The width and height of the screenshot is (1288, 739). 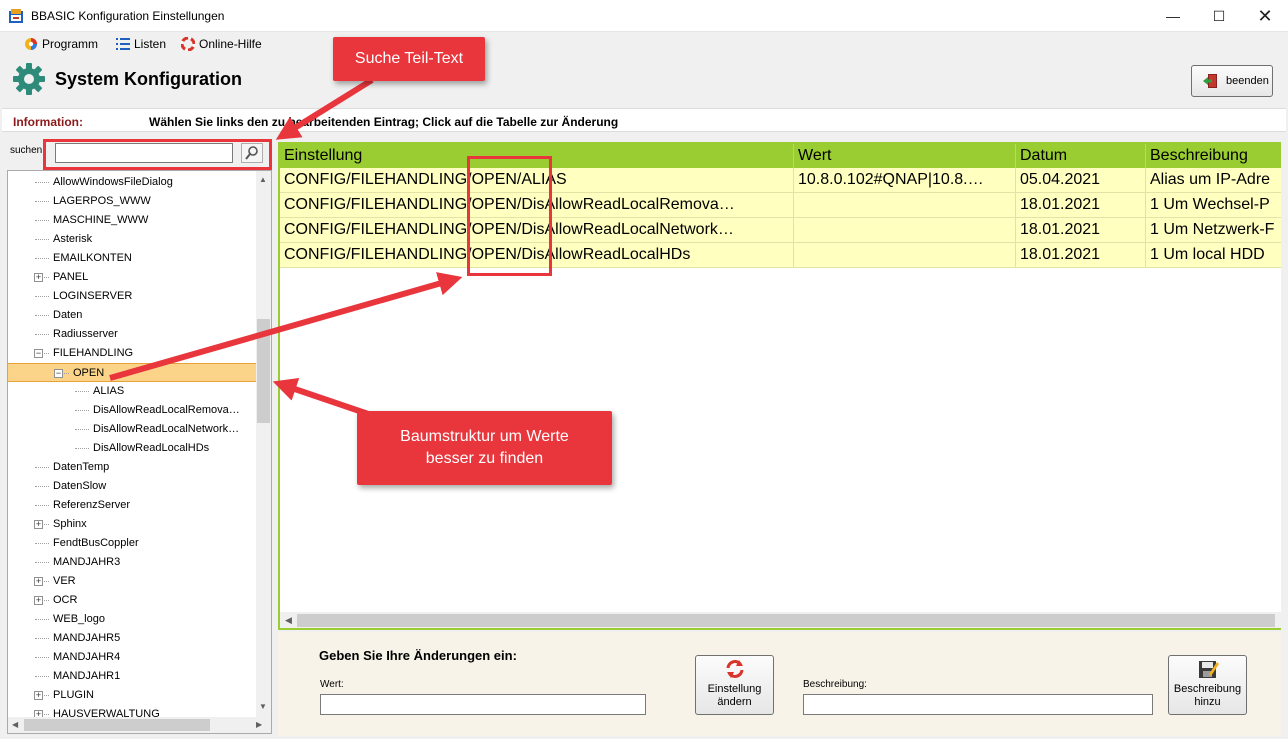 I want to click on tree-item: + PANEL, so click(x=132, y=277).